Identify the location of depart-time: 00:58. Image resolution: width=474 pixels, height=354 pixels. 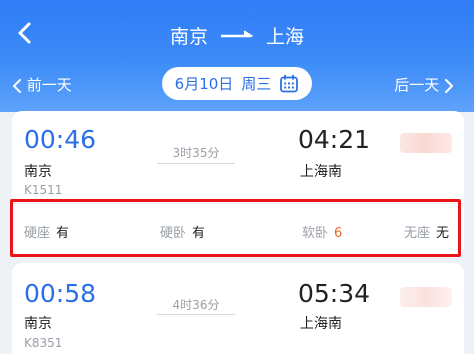
(60, 293).